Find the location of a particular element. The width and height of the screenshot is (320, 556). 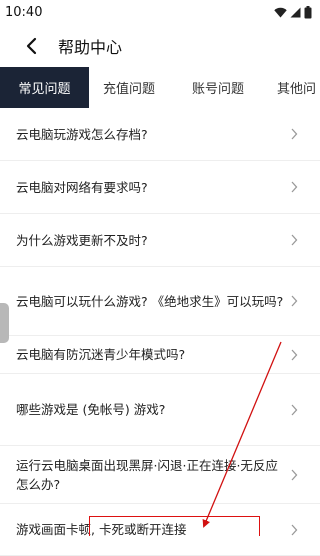

back-button is located at coordinates (31, 46).